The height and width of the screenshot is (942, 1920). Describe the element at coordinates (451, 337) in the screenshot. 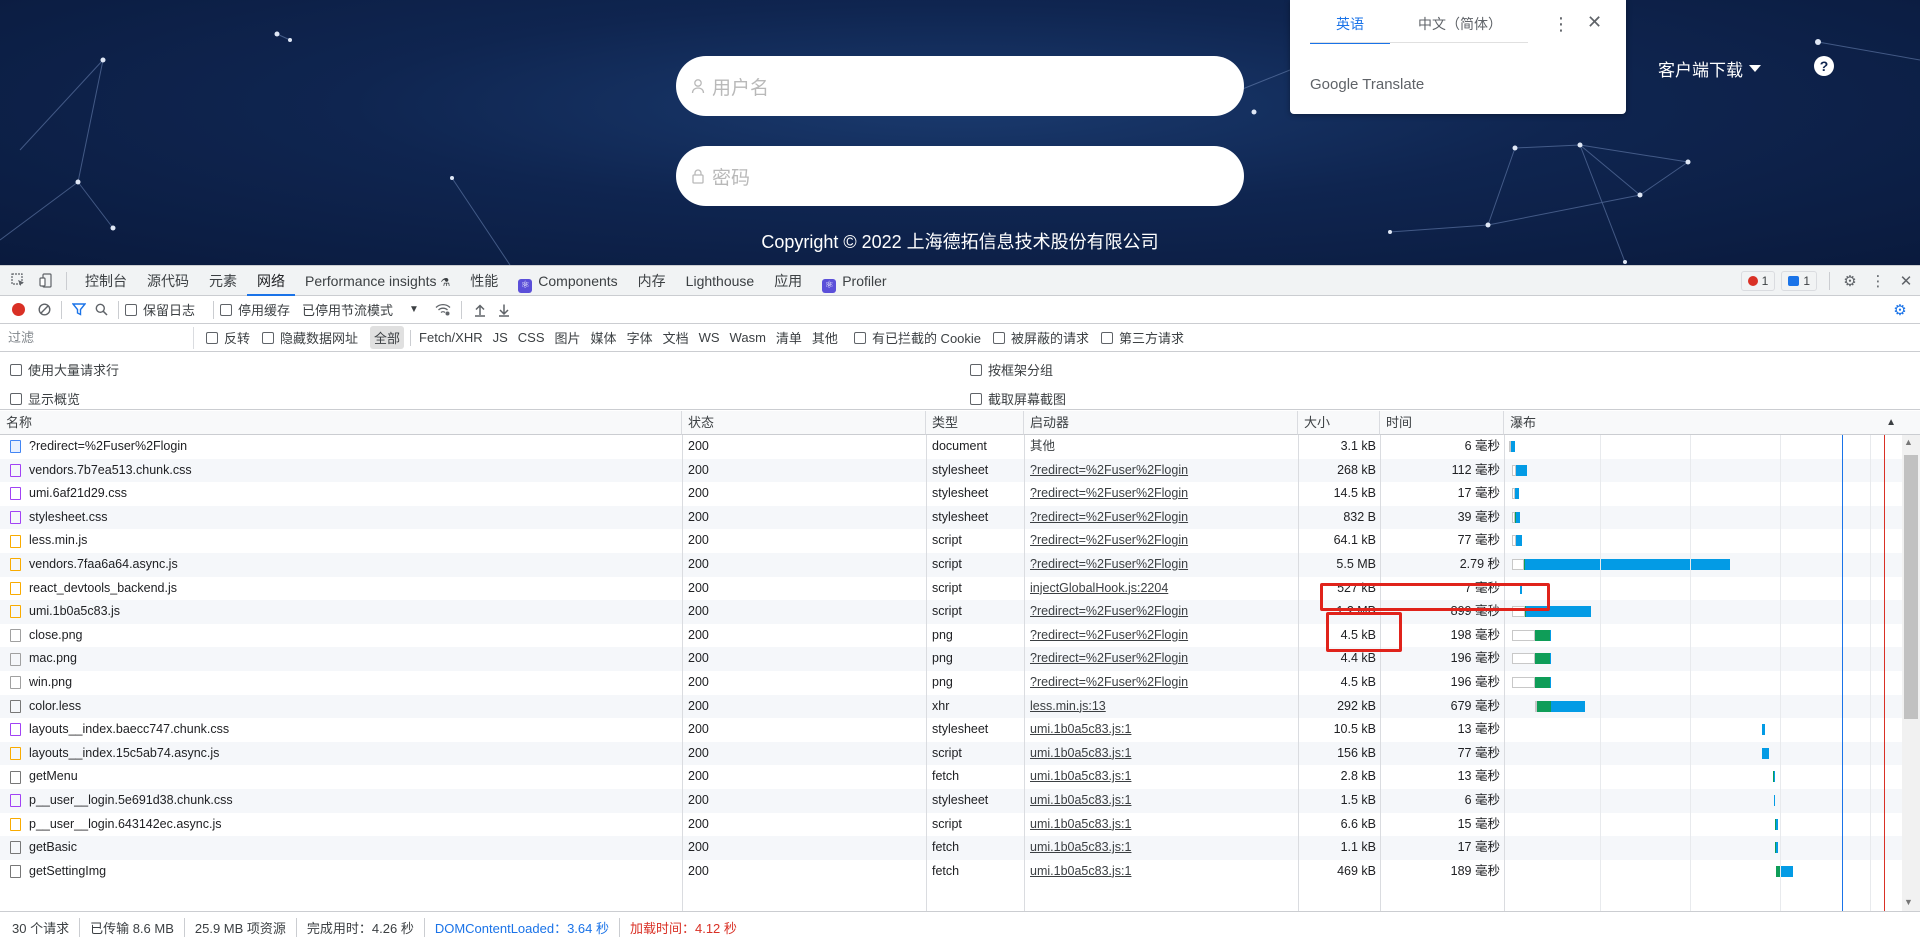

I see `filter-type-fetch-xhr: Fetch/XHR` at that location.